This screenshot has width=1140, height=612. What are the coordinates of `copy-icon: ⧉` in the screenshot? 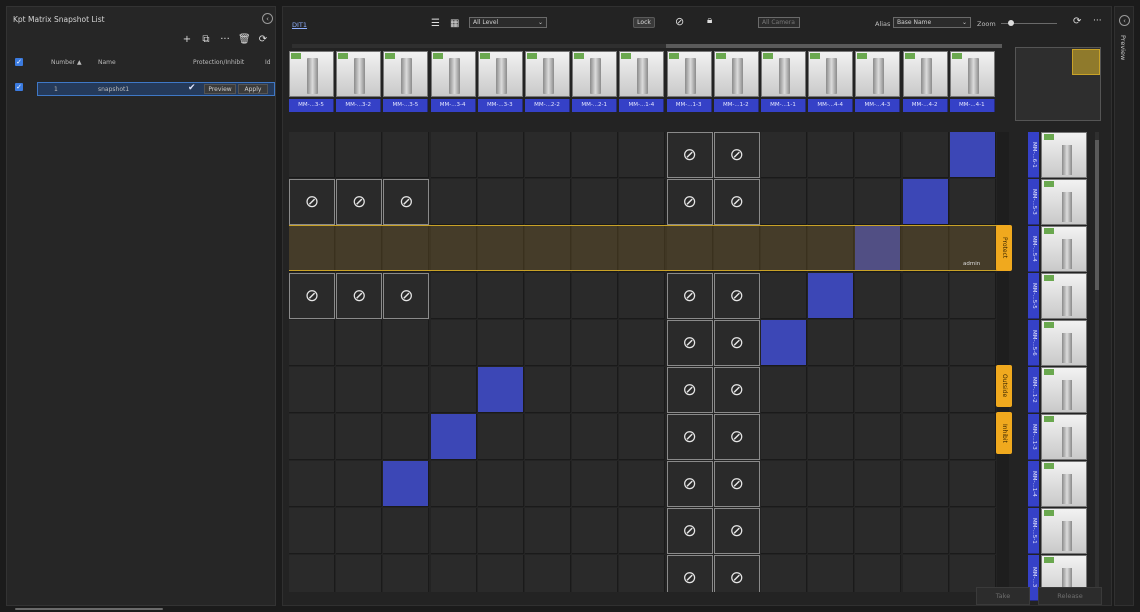 It's located at (206, 40).